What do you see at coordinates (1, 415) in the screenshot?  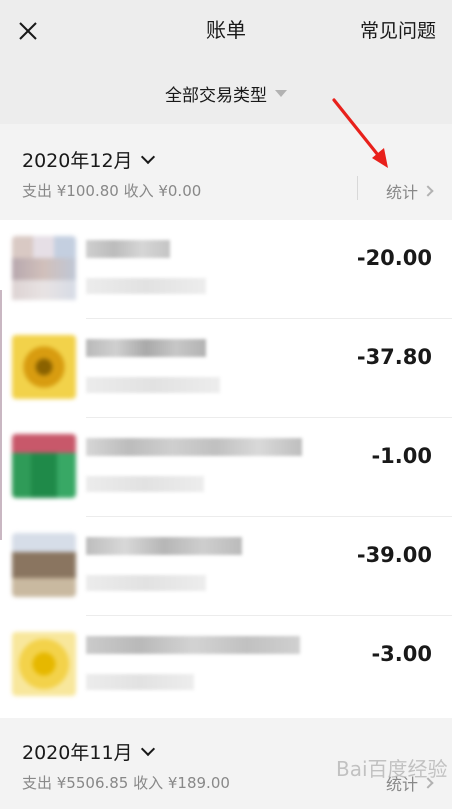 I see `edge-strip` at bounding box center [1, 415].